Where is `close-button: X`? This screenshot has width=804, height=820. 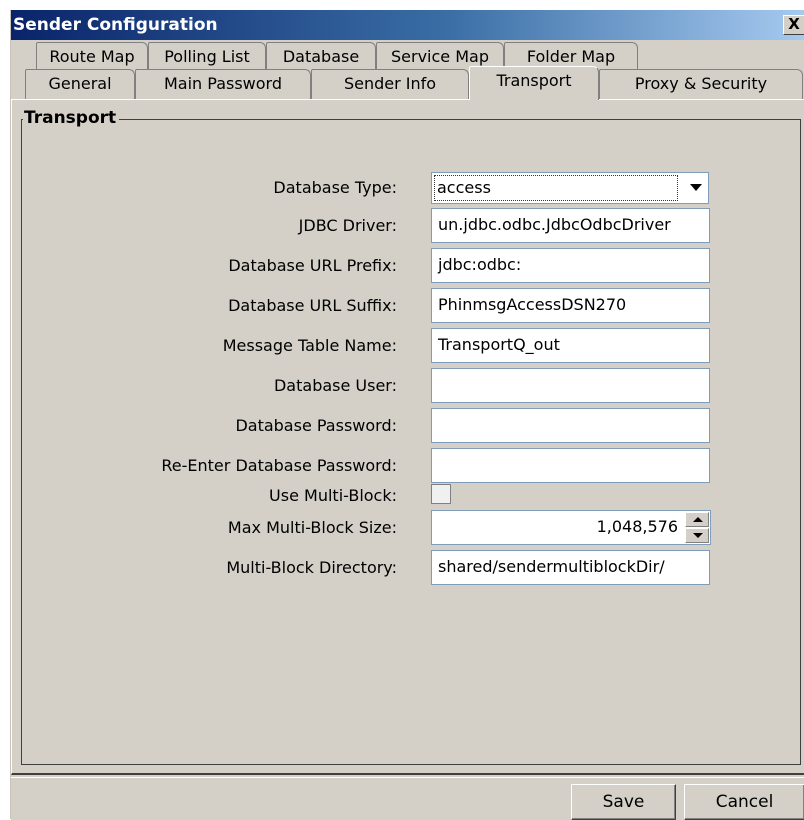
close-button: X is located at coordinates (793, 25).